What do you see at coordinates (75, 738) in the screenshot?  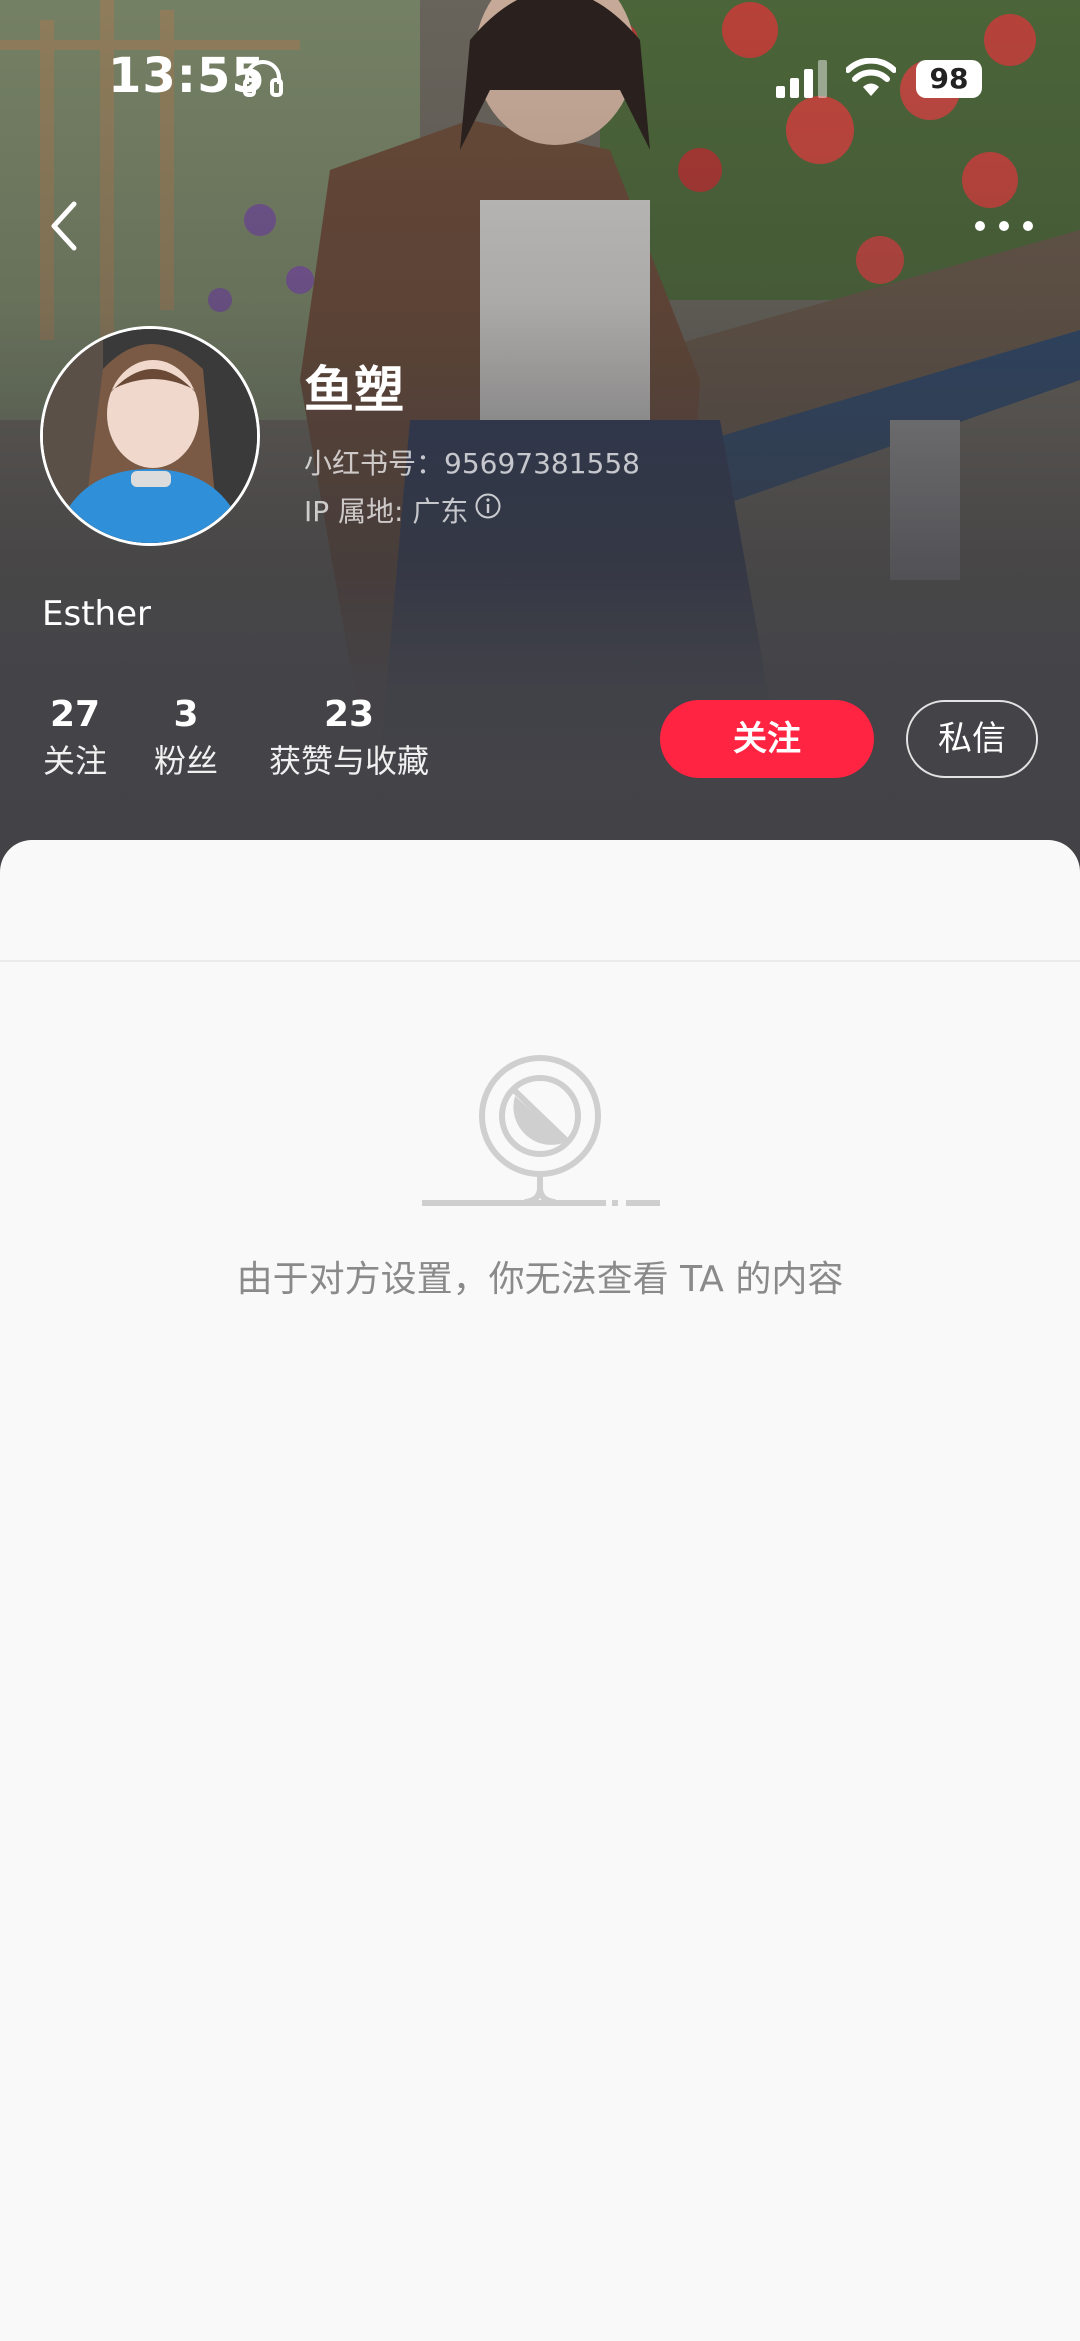 I see `stat-following: 27 关注` at bounding box center [75, 738].